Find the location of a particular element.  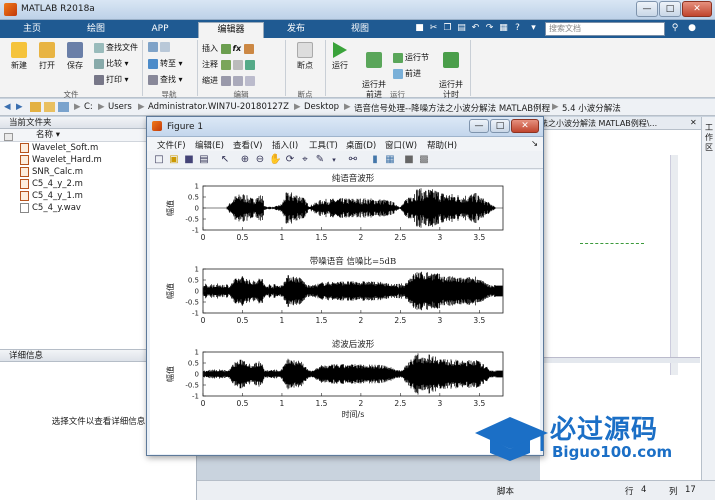

redo-icon: ↷ is located at coordinates (489, 28).